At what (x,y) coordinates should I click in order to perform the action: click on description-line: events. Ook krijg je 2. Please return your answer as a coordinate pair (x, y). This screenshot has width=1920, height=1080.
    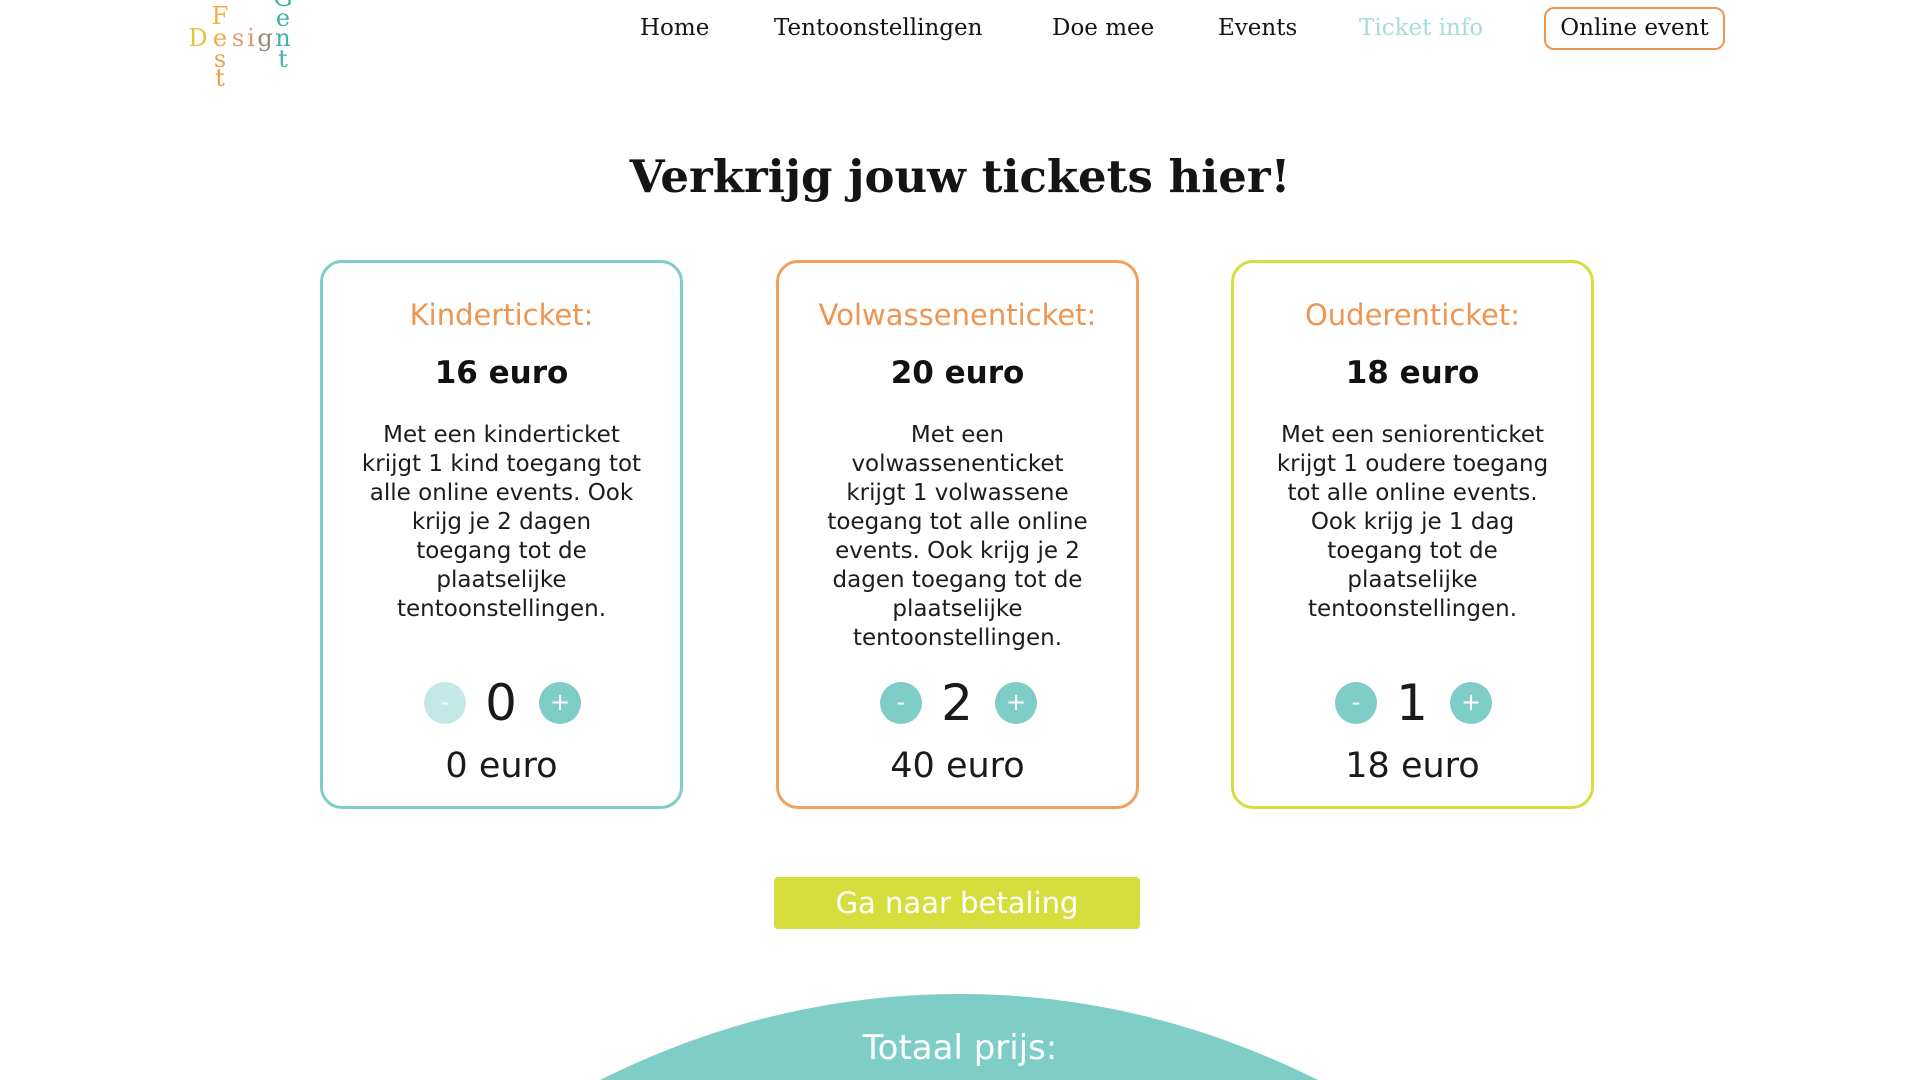
    Looking at the image, I should click on (957, 551).